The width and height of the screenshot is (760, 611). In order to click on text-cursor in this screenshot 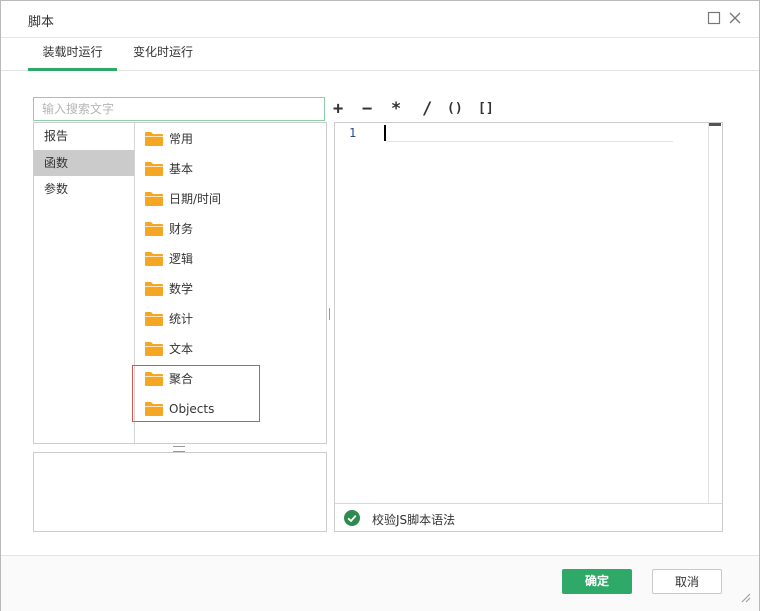, I will do `click(385, 133)`.